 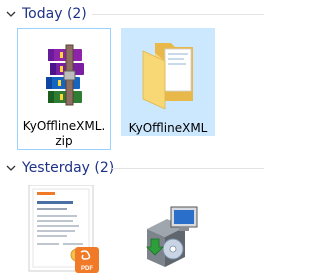 I want to click on pdf-badge-text: PDF, so click(x=87, y=269).